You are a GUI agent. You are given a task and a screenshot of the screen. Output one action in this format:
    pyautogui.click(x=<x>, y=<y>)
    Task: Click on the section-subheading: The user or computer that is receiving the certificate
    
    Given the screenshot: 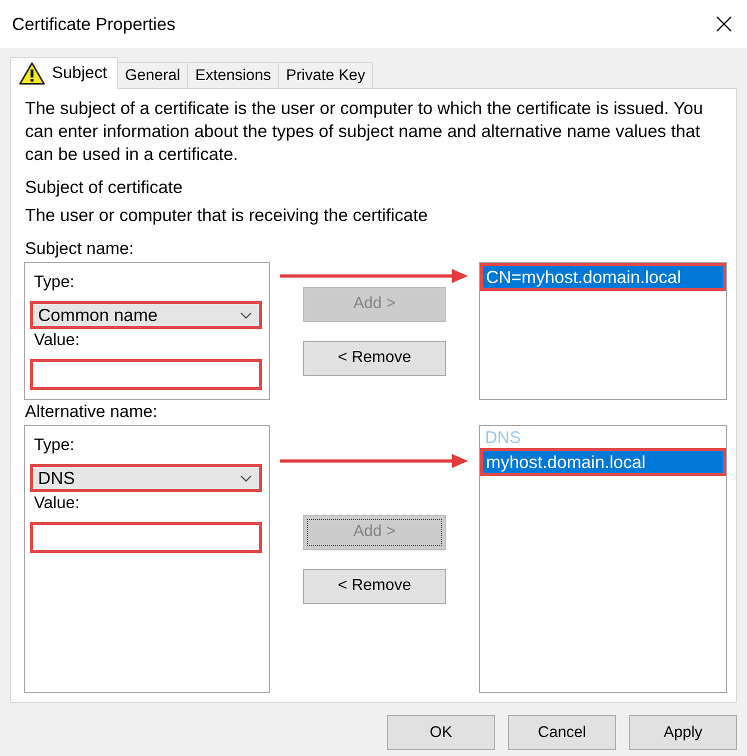 What is the action you would take?
    pyautogui.click(x=227, y=215)
    